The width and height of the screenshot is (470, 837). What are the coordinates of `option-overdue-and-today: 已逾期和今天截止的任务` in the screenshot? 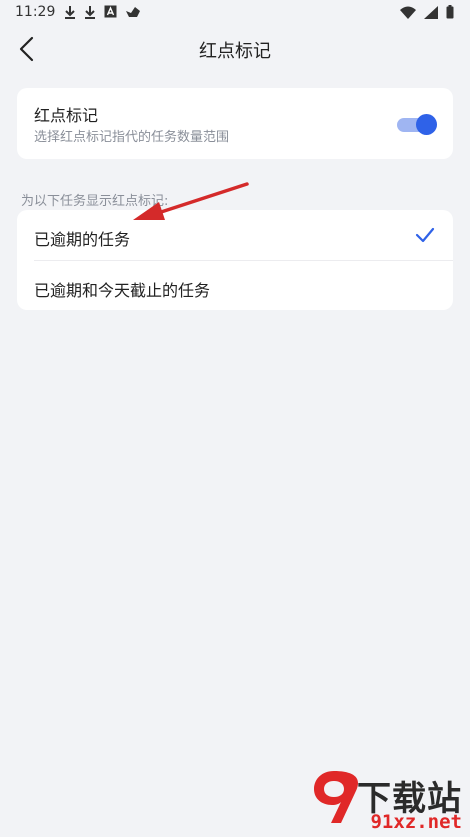 It's located at (235, 286).